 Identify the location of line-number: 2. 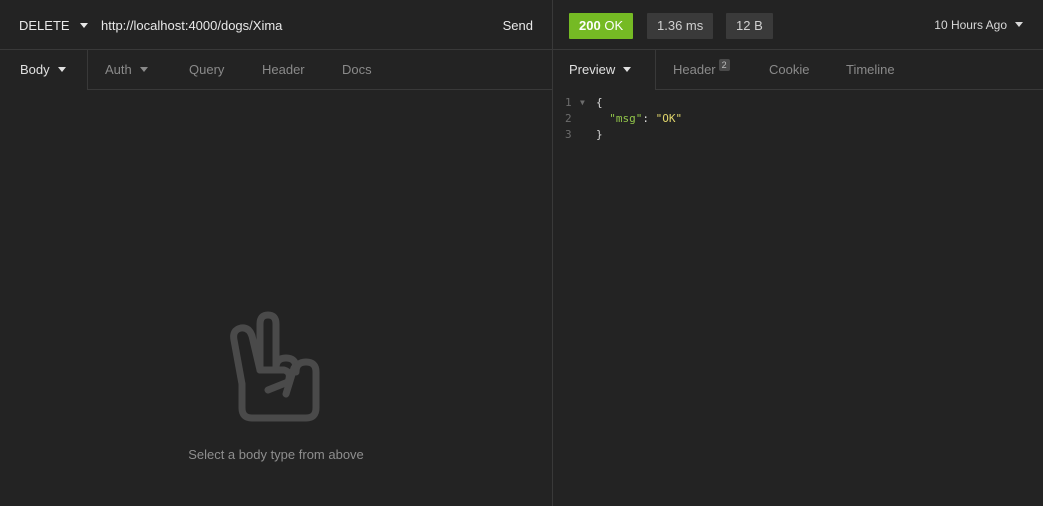
(568, 118).